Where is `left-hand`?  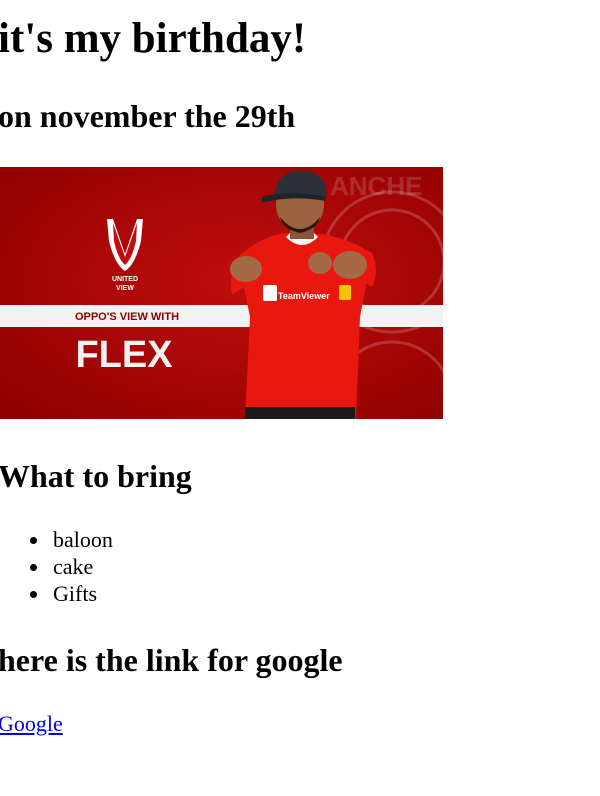
left-hand is located at coordinates (246, 269).